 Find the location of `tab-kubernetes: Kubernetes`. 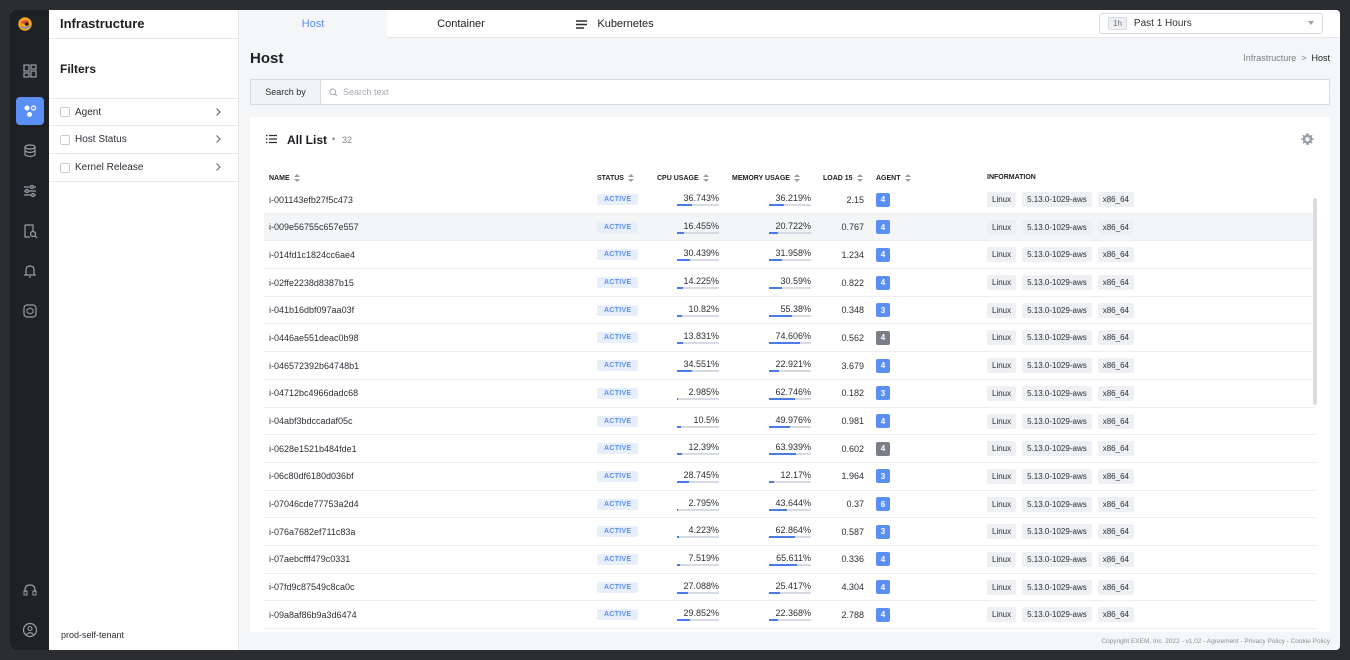

tab-kubernetes: Kubernetes is located at coordinates (615, 24).